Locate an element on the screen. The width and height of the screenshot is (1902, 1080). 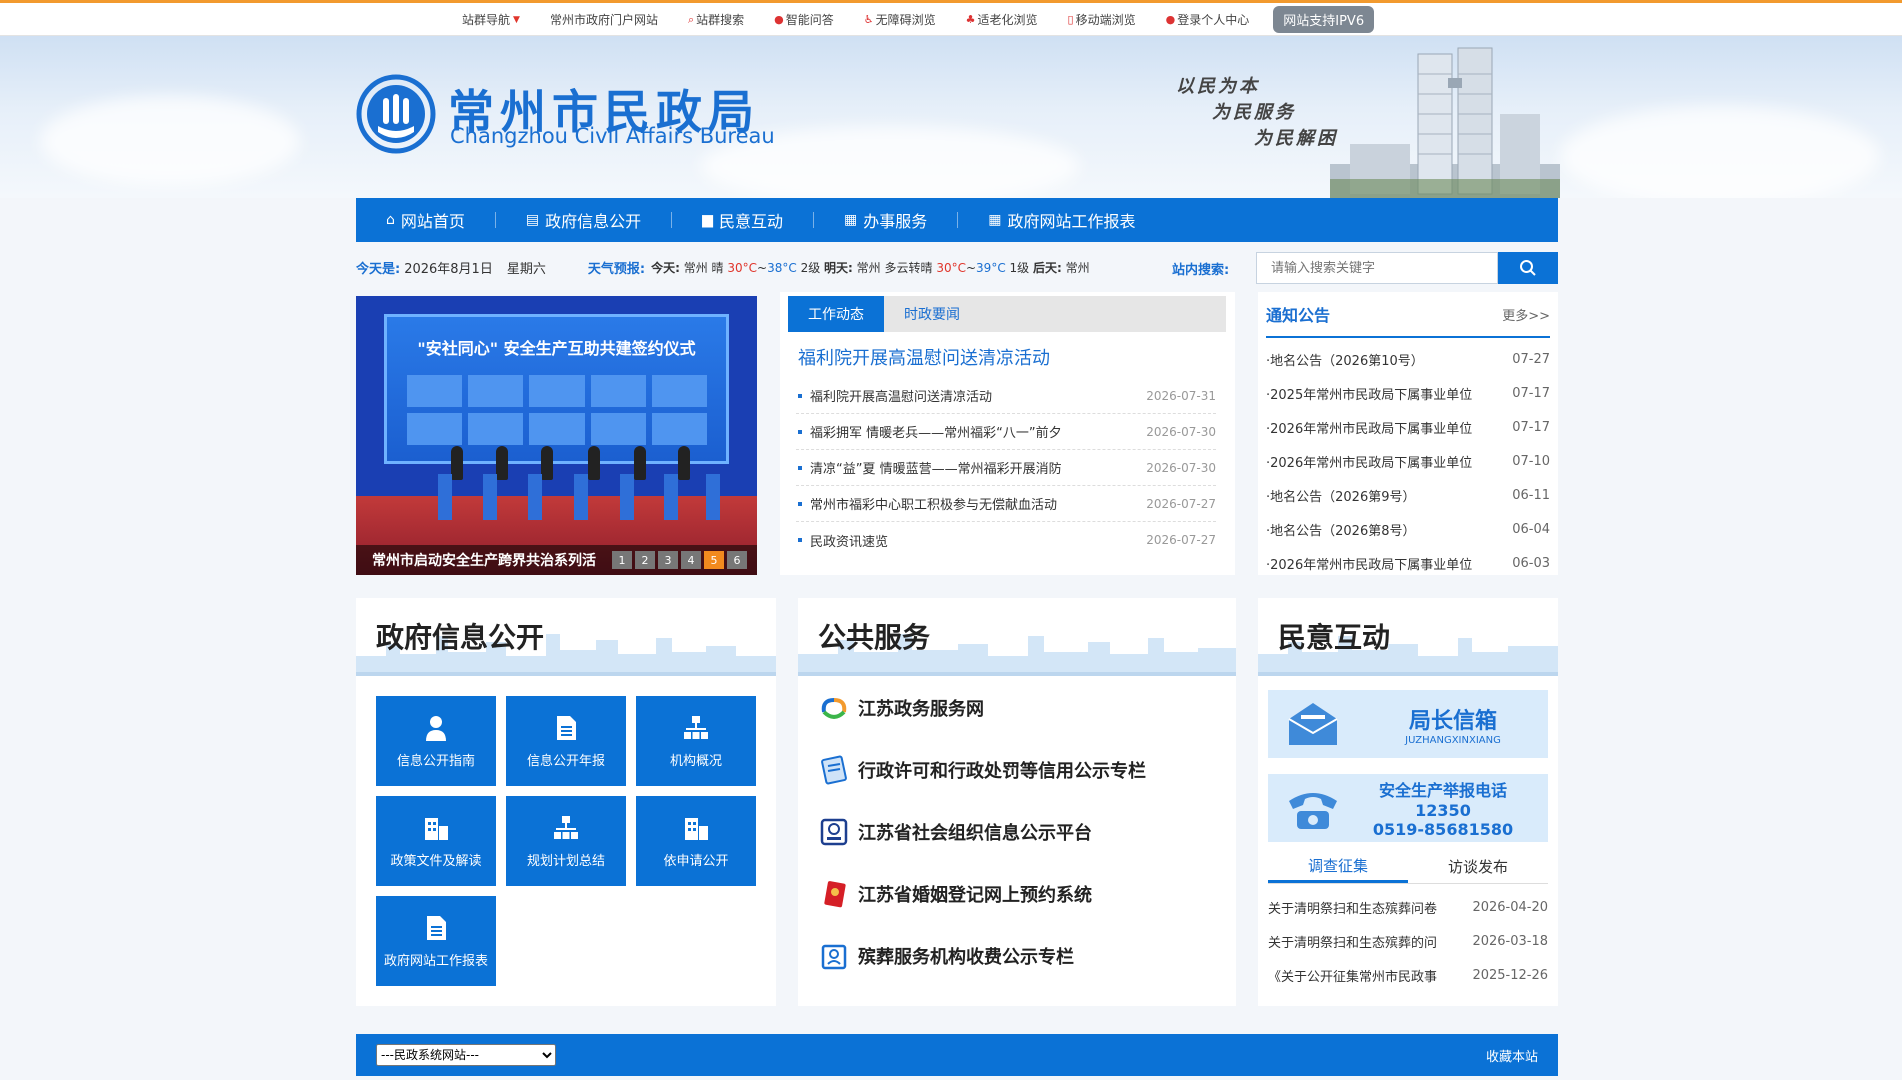
list-item: 福利院开展高温慰问送清凉活动 2026-07-31 is located at coordinates (1006, 396).